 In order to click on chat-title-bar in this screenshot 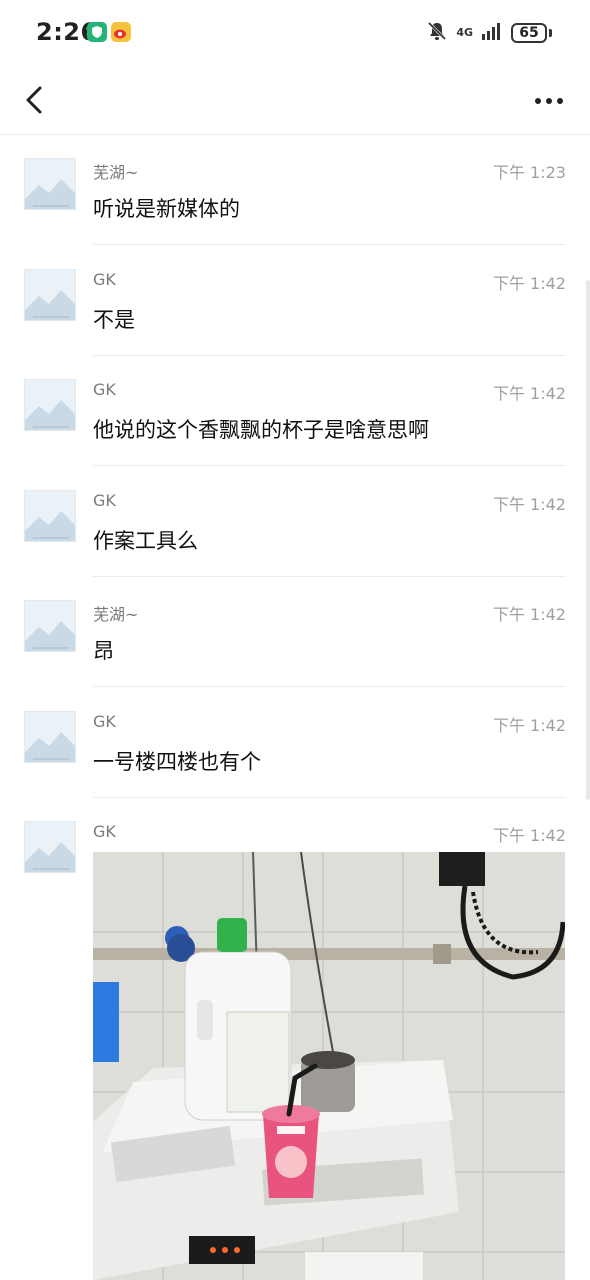, I will do `click(295, 101)`.